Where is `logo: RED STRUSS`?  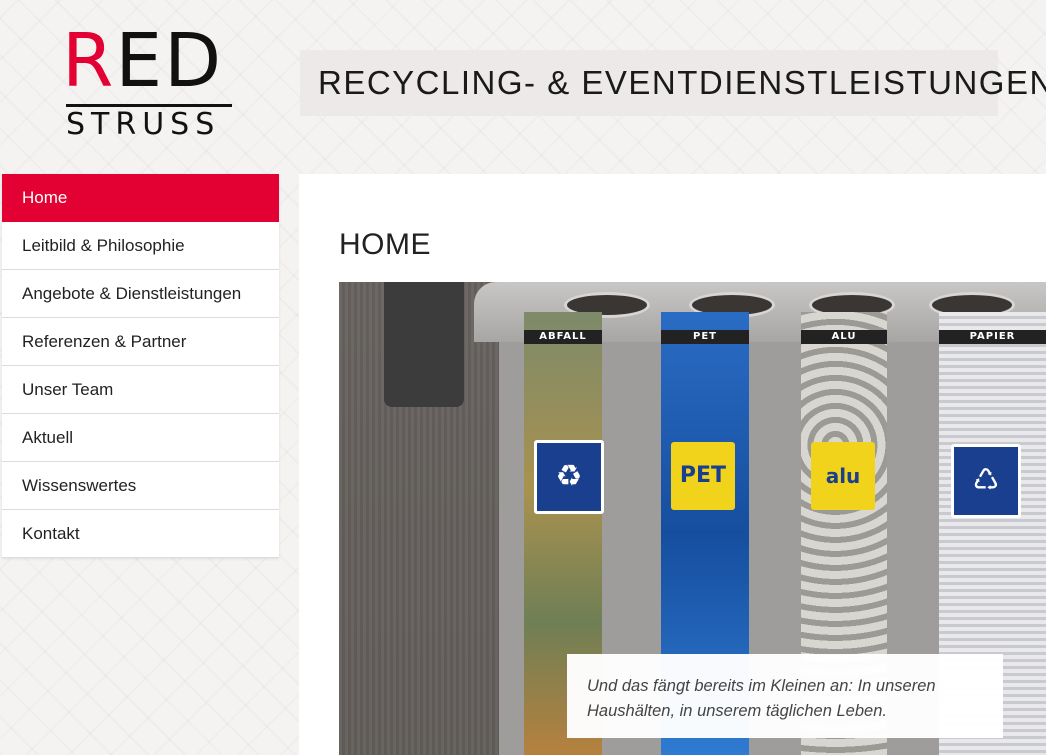
logo: RED STRUSS is located at coordinates (149, 83).